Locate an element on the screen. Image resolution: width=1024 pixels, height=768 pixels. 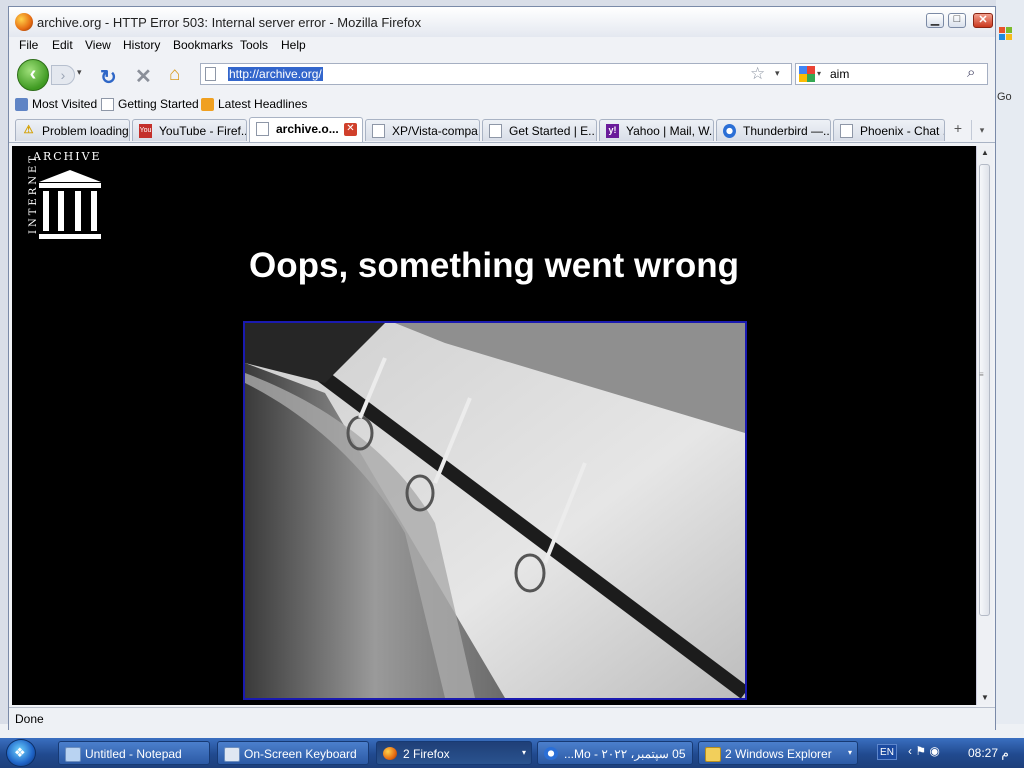
maximize-button: □ is located at coordinates (957, 20).